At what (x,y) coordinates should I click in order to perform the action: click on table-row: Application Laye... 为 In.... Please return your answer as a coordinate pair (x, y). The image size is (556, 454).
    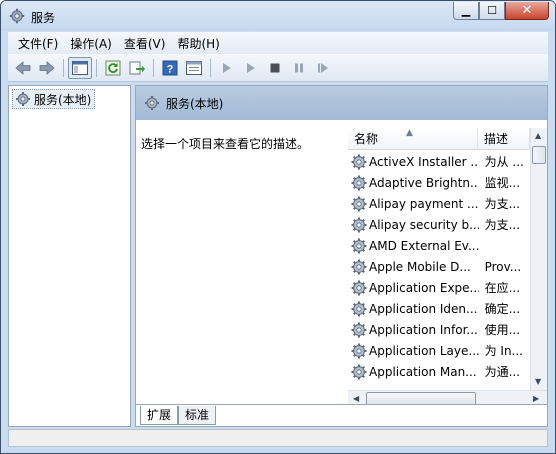
    Looking at the image, I should click on (439, 350).